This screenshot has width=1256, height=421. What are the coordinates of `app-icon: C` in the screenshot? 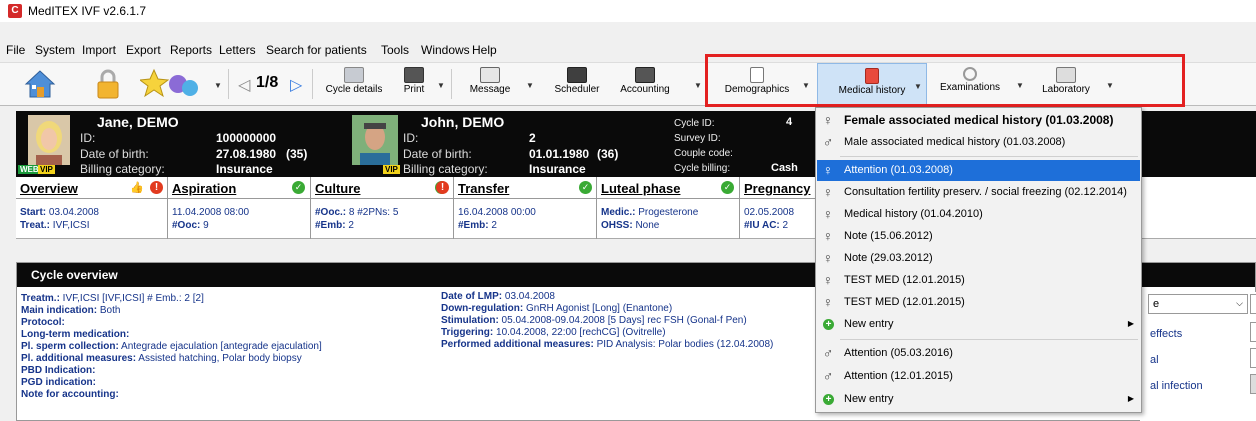 It's located at (15, 11).